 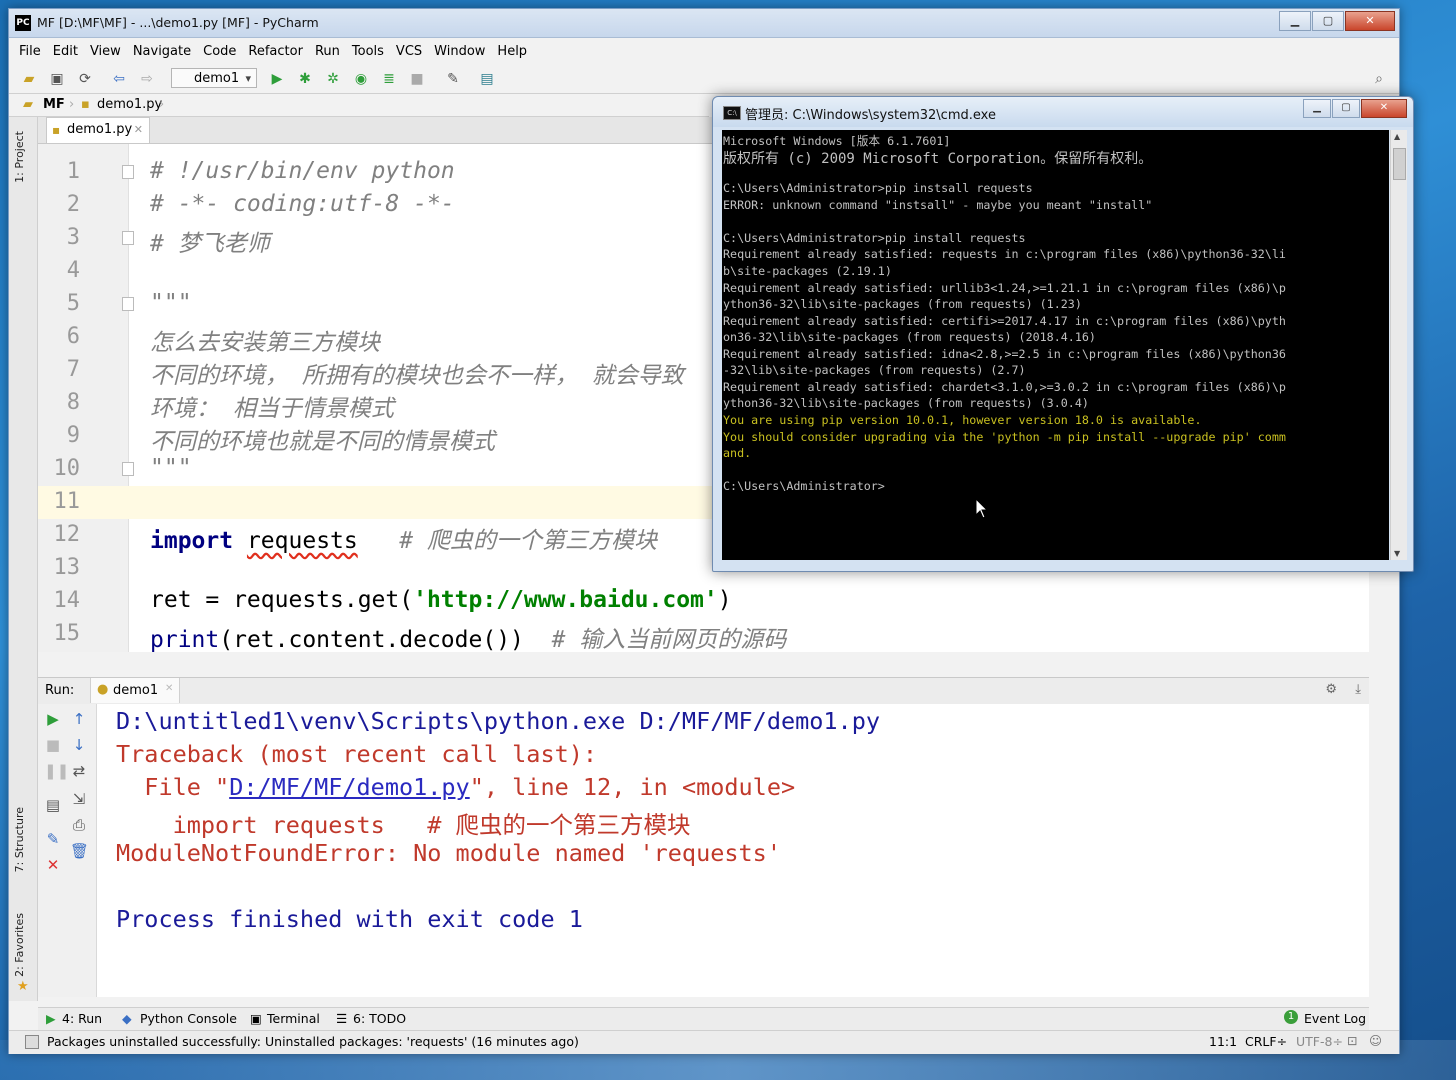 What do you see at coordinates (453, 79) in the screenshot?
I see `settings-wrench-icon: ✎` at bounding box center [453, 79].